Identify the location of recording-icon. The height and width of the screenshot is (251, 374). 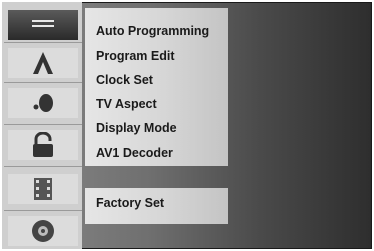
(43, 189).